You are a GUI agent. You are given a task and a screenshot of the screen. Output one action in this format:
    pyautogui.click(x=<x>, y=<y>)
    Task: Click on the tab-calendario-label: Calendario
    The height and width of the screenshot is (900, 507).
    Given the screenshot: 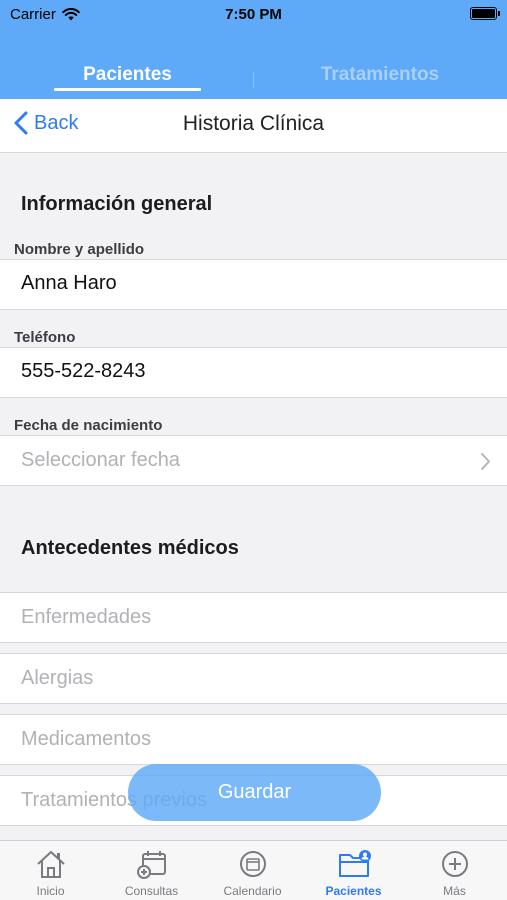 What is the action you would take?
    pyautogui.click(x=252, y=891)
    